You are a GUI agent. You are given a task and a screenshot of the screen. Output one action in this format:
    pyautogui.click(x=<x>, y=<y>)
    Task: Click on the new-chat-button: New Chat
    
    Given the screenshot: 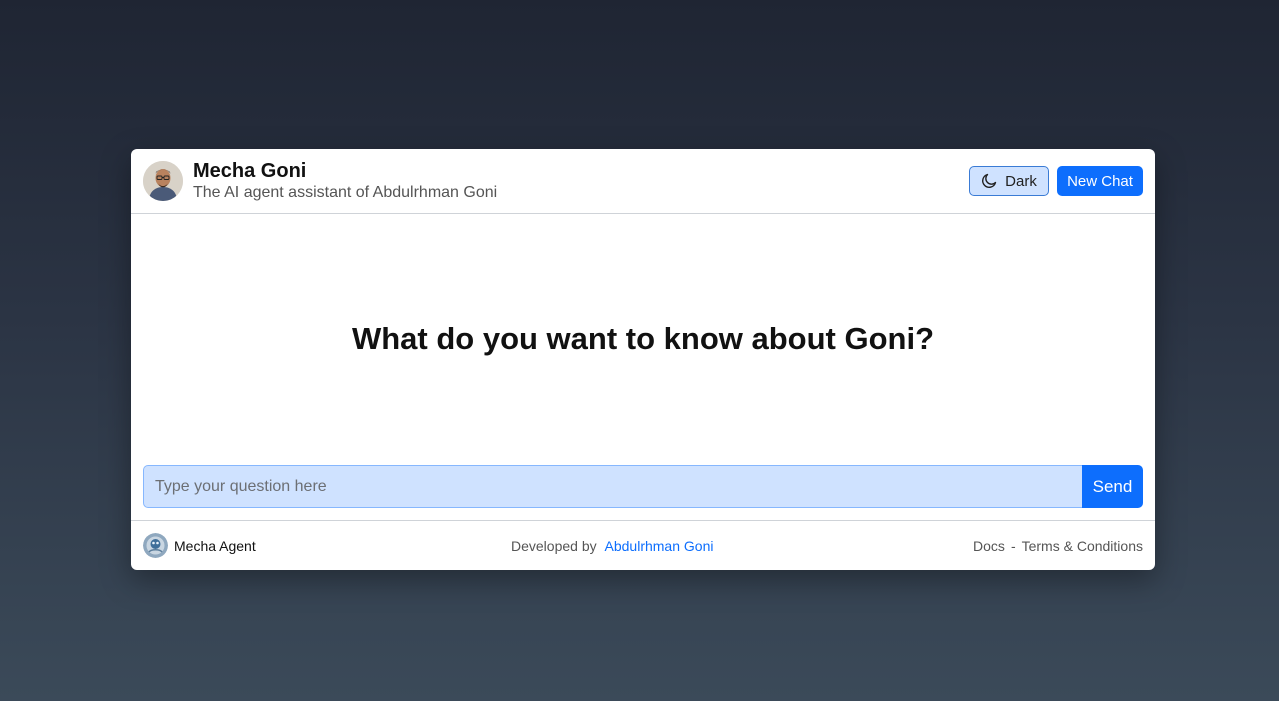 What is the action you would take?
    pyautogui.click(x=1100, y=181)
    